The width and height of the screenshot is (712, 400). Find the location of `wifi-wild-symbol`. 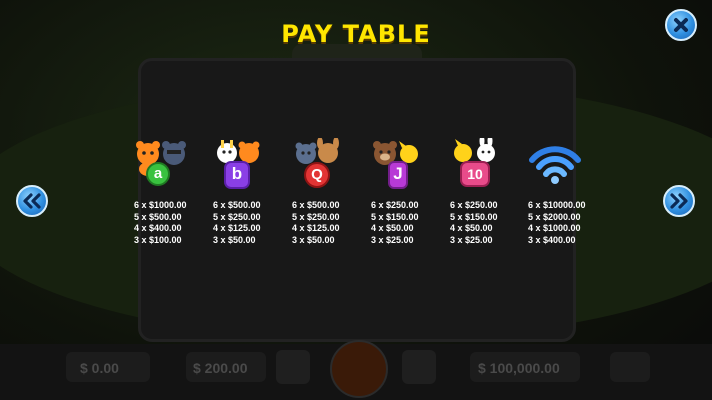

wifi-wild-symbol is located at coordinates (567, 164).